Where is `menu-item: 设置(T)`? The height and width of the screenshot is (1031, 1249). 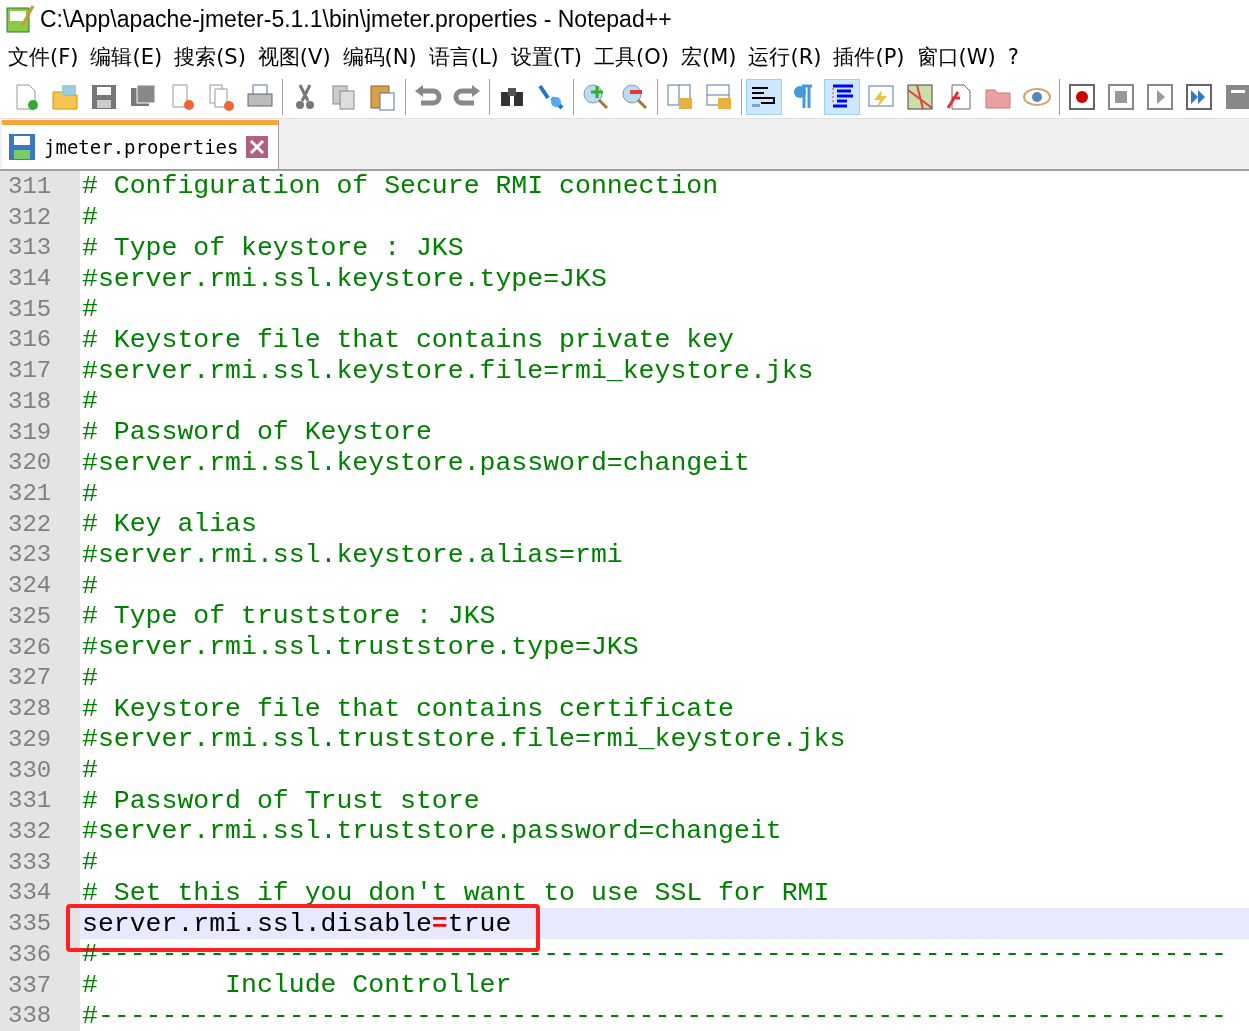 menu-item: 设置(T) is located at coordinates (548, 57).